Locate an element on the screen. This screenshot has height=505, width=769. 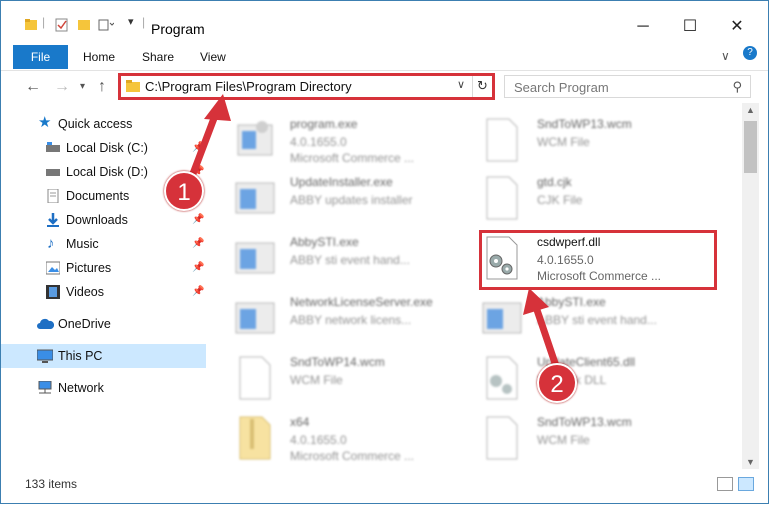
callout-badge-2: 2 is located at coordinates (557, 383).